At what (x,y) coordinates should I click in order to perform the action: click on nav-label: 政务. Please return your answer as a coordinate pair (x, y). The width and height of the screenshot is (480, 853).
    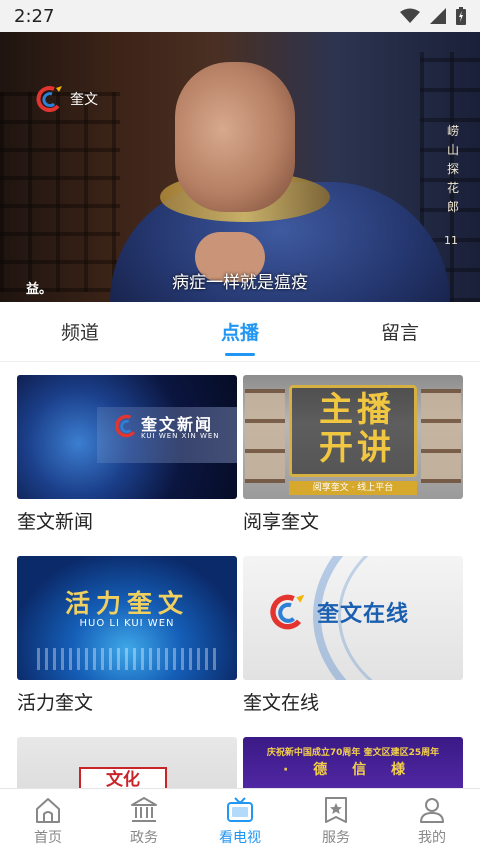
    Looking at the image, I should click on (144, 837).